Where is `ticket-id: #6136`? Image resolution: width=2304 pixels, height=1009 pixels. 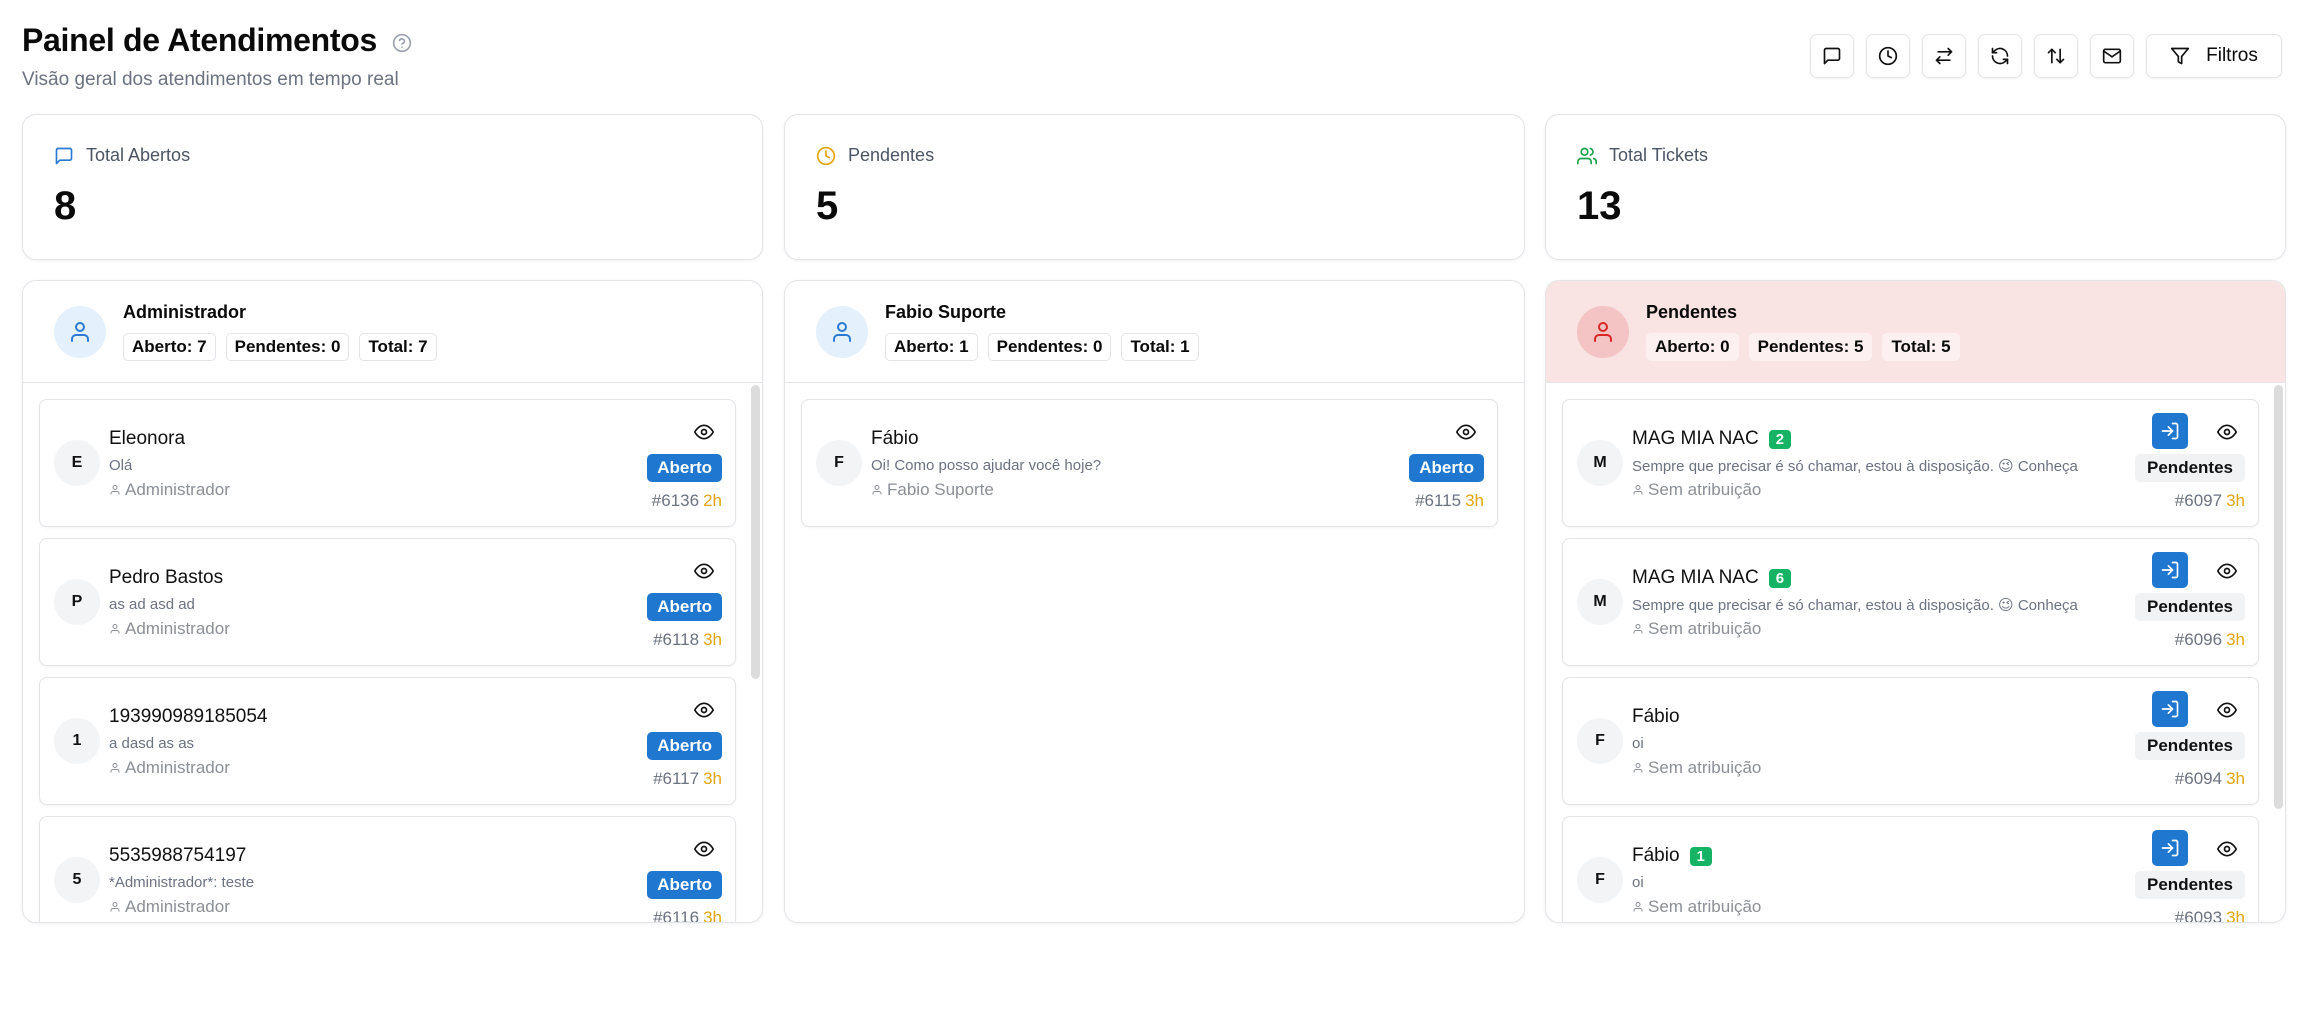
ticket-id: #6136 is located at coordinates (675, 500).